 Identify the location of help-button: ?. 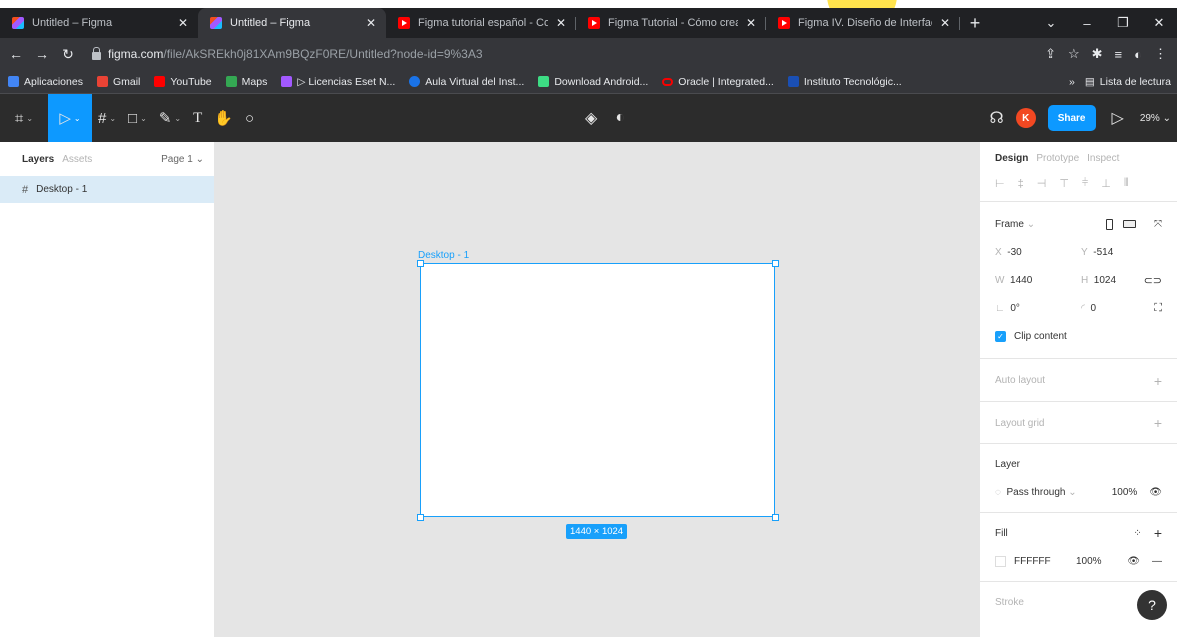
(1152, 605).